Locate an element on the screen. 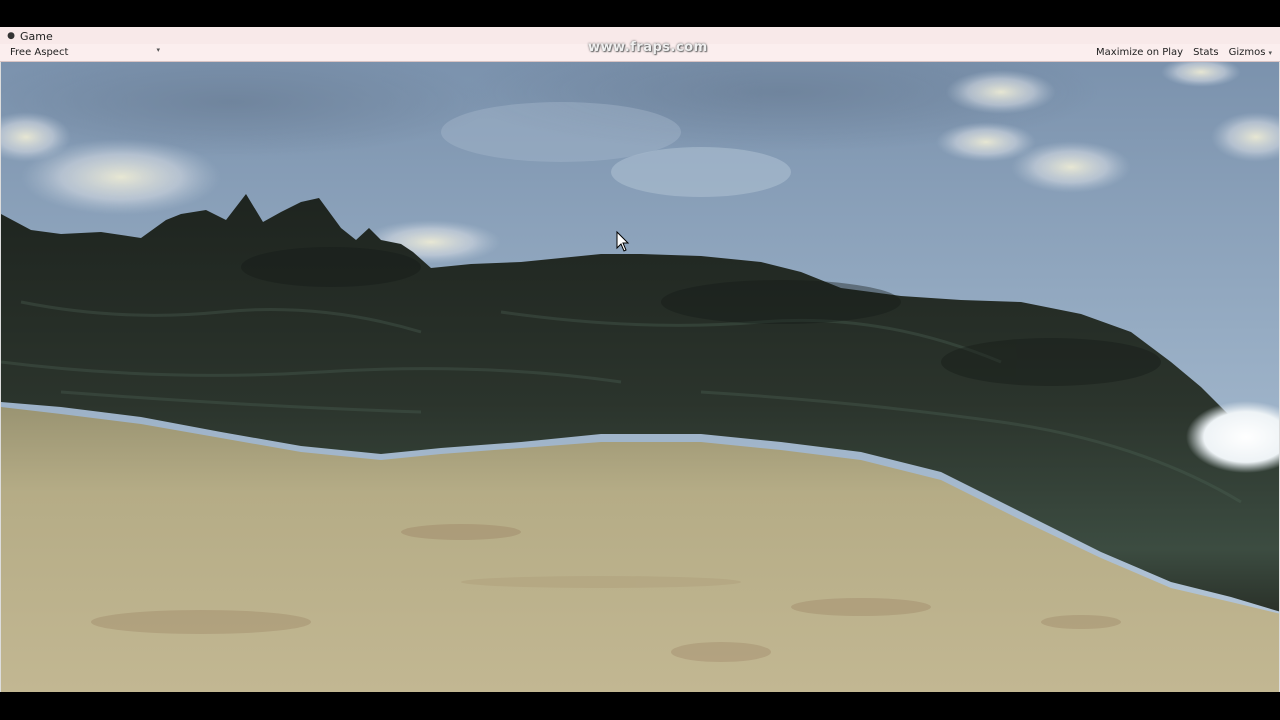  aspect-dropdown: Free Aspect ▾ is located at coordinates (85, 52).